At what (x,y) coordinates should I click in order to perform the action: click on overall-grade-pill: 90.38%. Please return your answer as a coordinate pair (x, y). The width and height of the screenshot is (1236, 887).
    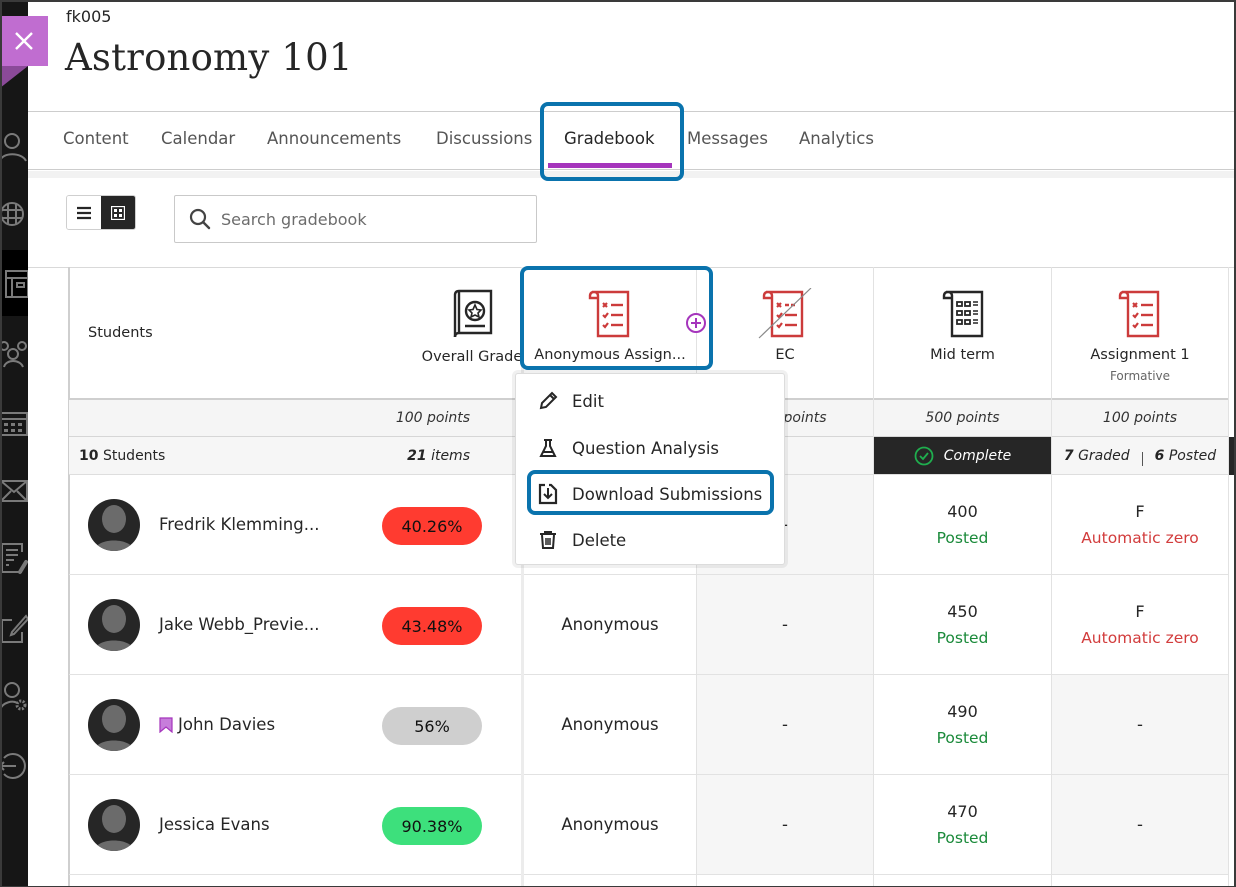
    Looking at the image, I should click on (432, 826).